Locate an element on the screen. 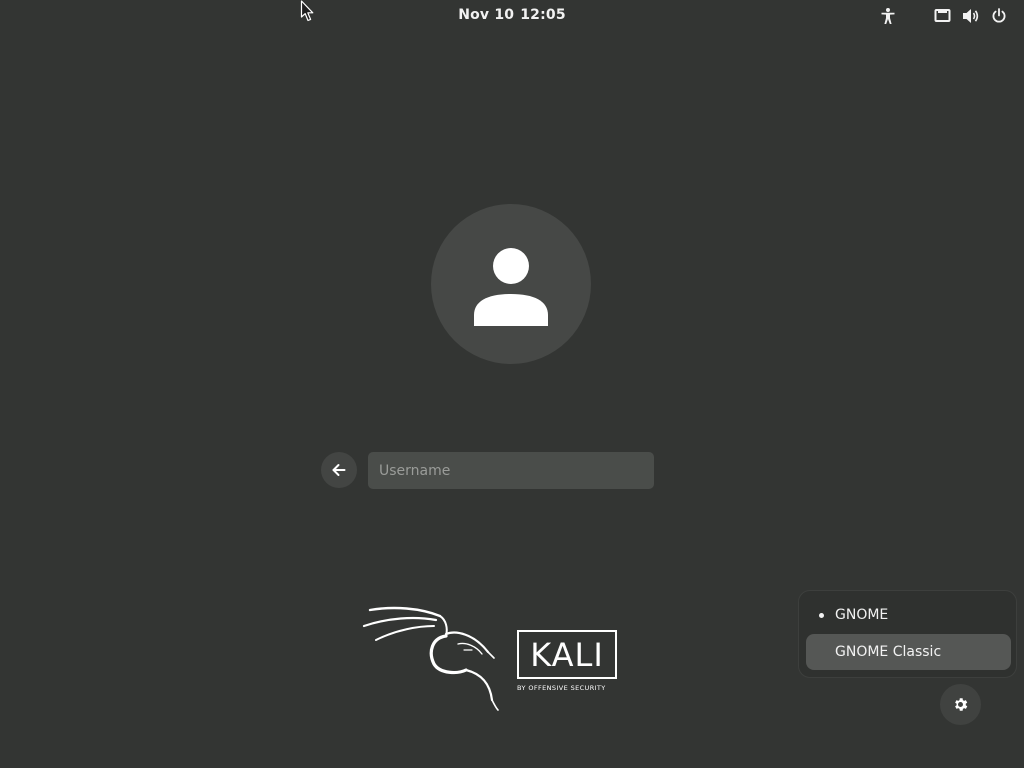 This screenshot has width=1024, height=768. kali-wordmark: KALI is located at coordinates (567, 655).